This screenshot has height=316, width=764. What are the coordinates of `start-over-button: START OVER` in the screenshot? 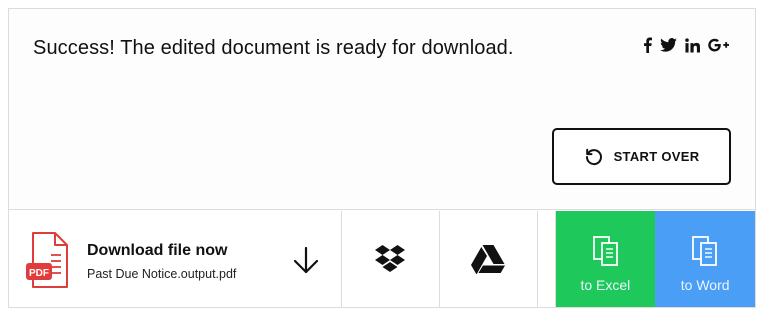 It's located at (641, 156).